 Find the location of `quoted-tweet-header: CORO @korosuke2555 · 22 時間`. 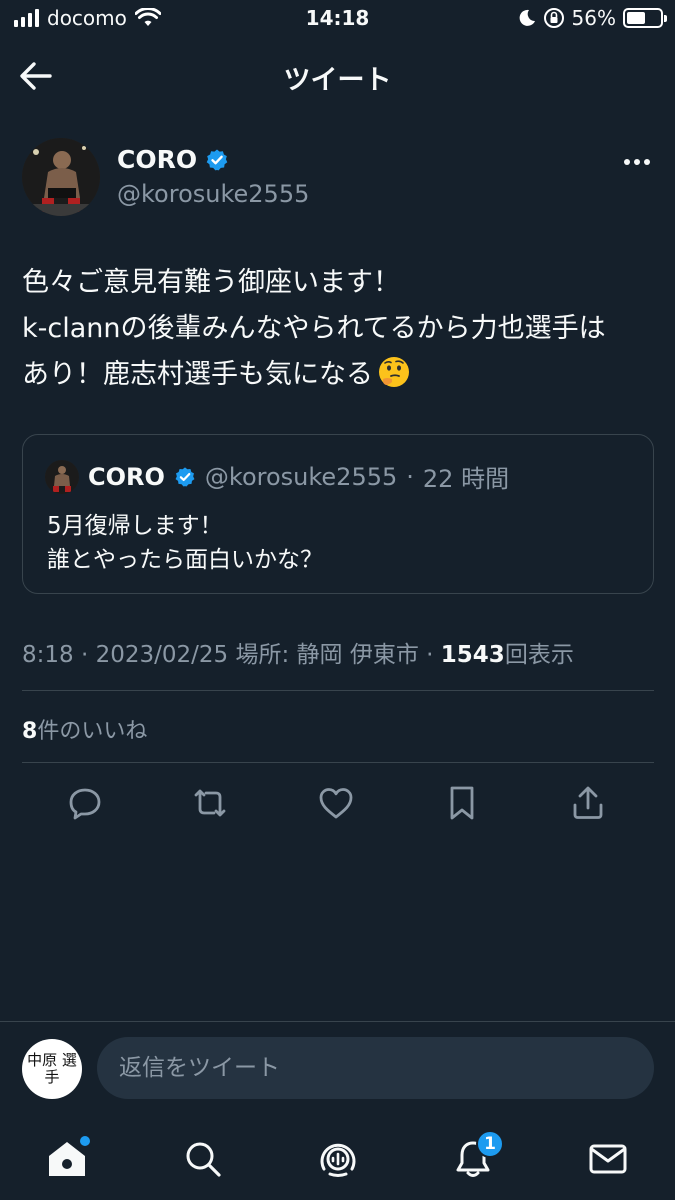

quoted-tweet-header: CORO @korosuke2555 · 22 時間 is located at coordinates (277, 476).